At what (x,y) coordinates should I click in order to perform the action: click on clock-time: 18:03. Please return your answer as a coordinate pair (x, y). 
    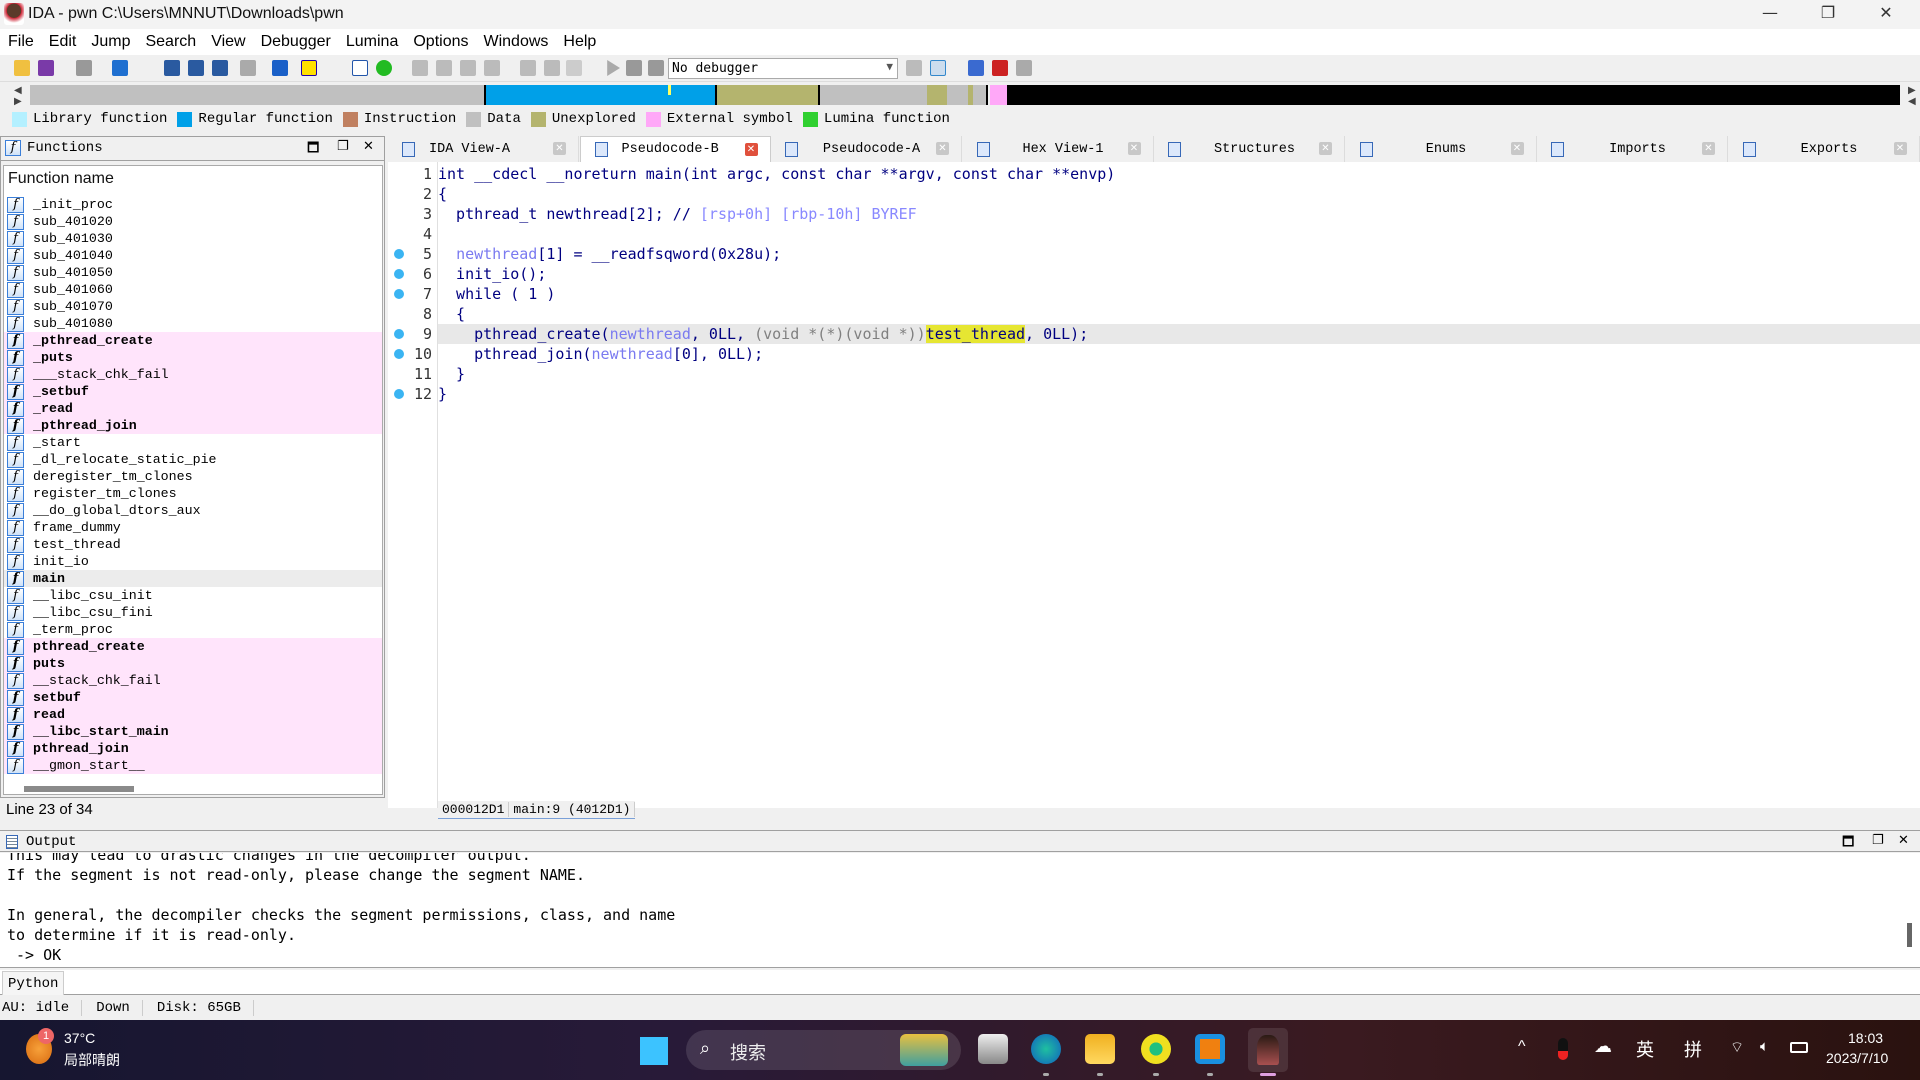
    Looking at the image, I should click on (1865, 1038).